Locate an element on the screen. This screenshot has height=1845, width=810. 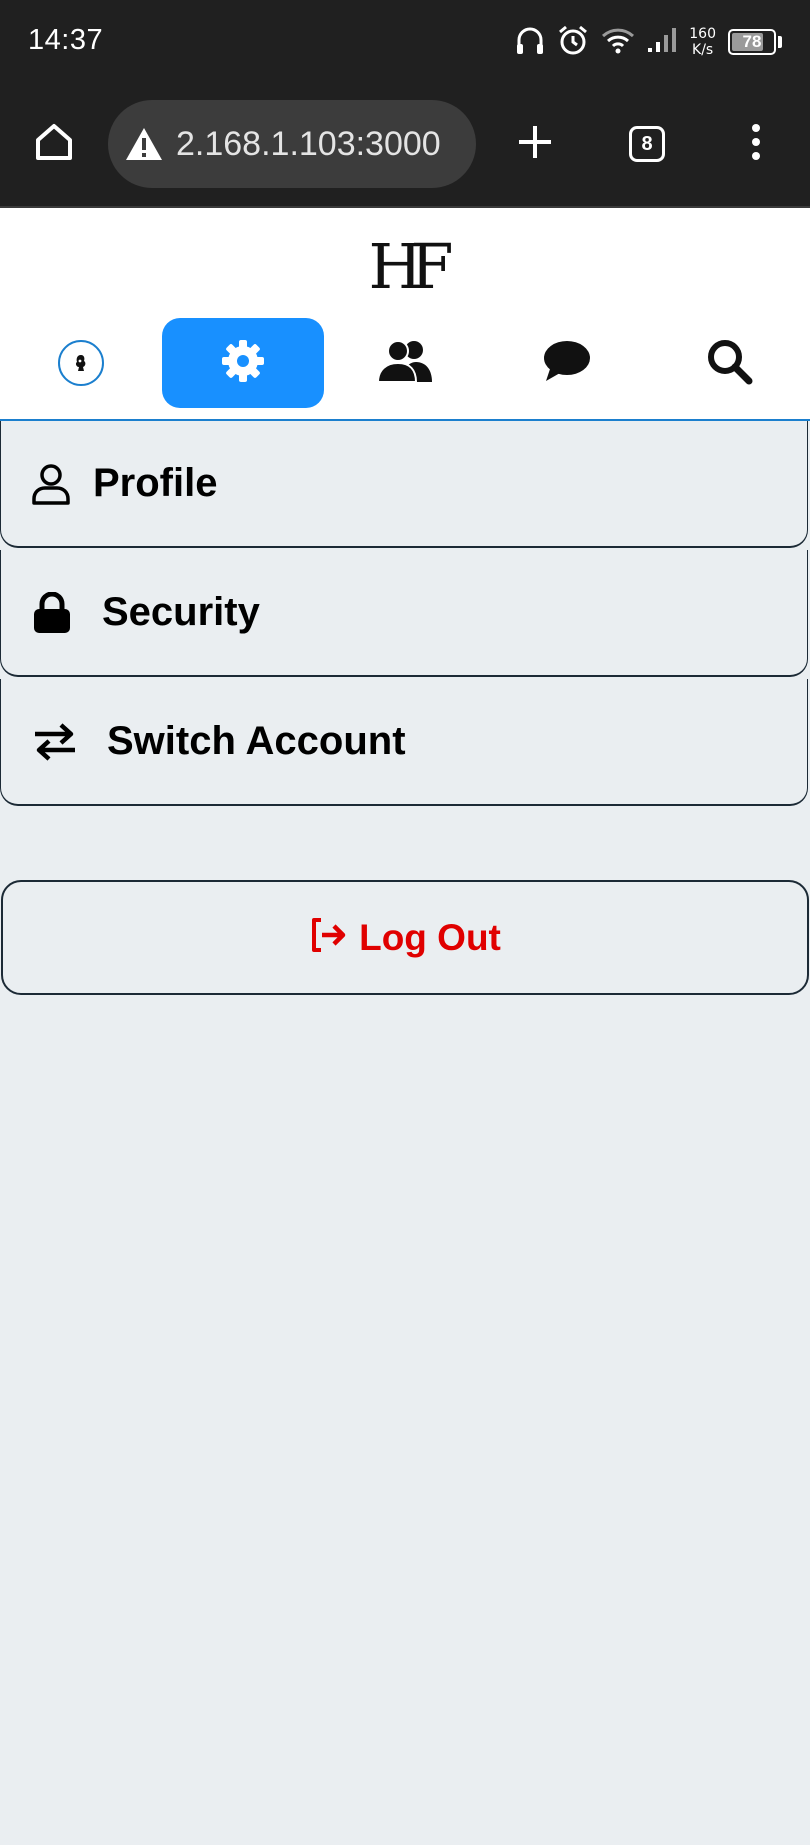
network-speed-unit: K/s is located at coordinates (703, 50).